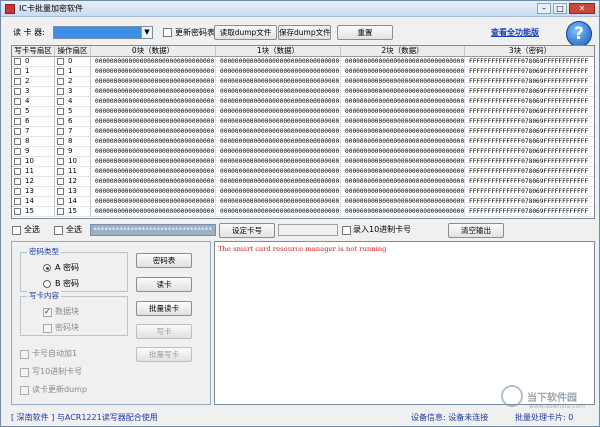 The image size is (600, 427). Describe the element at coordinates (167, 32) in the screenshot. I see `update-pw-checkbox` at that location.